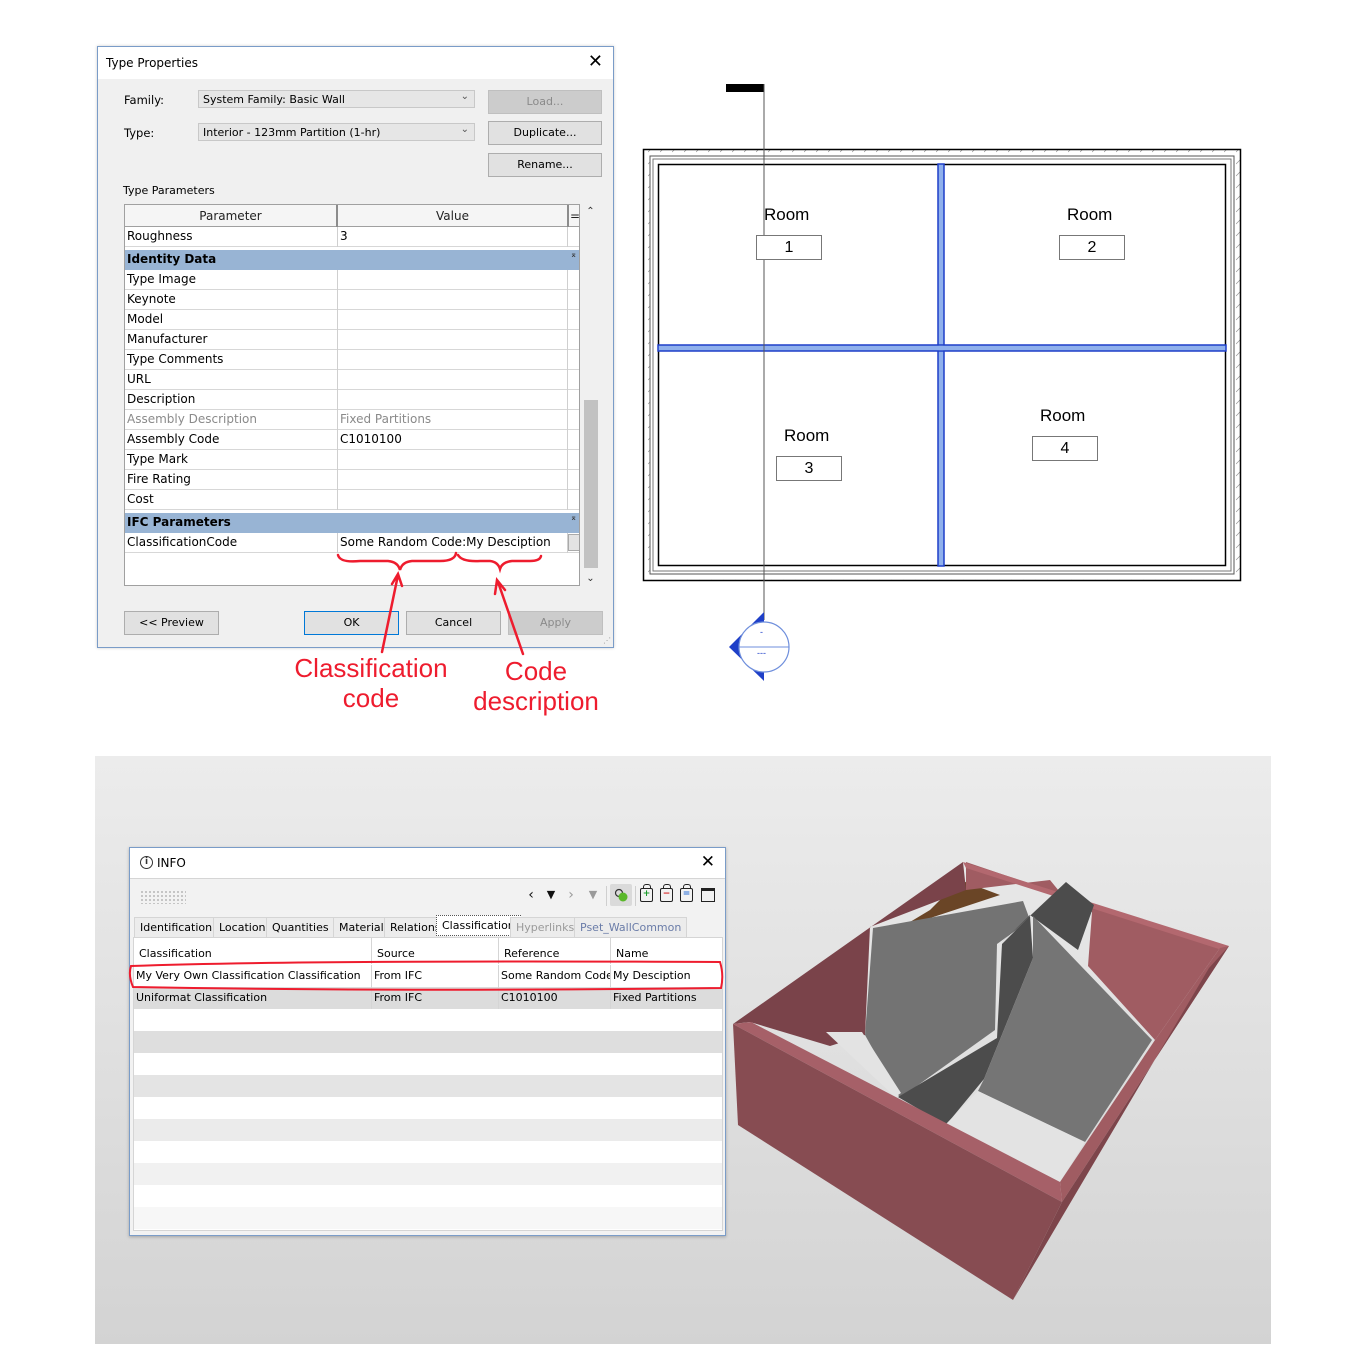 This screenshot has height=1366, width=1366. I want to click on column-header-source: Source, so click(435, 951).